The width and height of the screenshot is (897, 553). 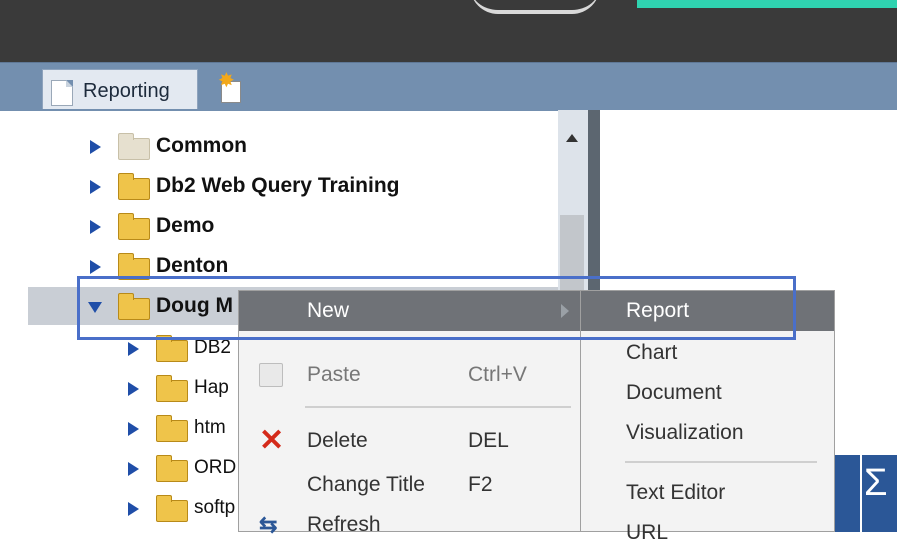 What do you see at coordinates (210, 427) in the screenshot?
I see `tree-item-label: htm` at bounding box center [210, 427].